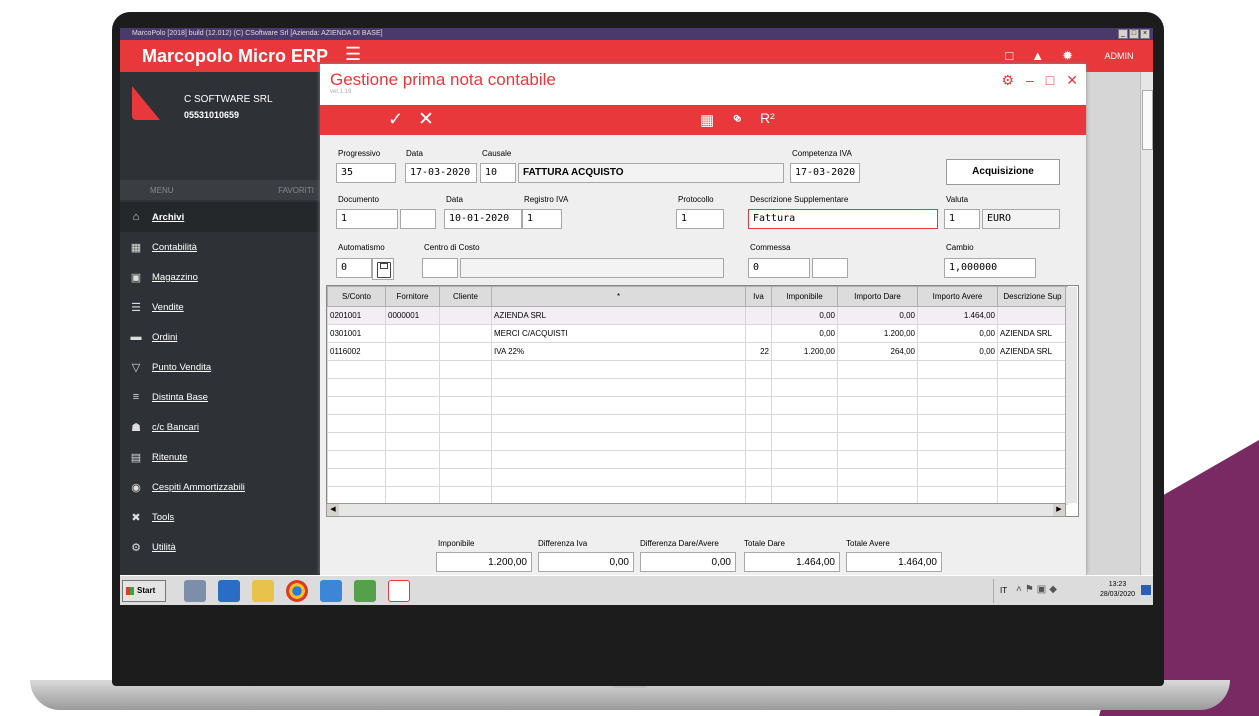 This screenshot has height=716, width=1259. What do you see at coordinates (220, 247) in the screenshot?
I see `sidebar-item-1: ▦ Contabilità` at bounding box center [220, 247].